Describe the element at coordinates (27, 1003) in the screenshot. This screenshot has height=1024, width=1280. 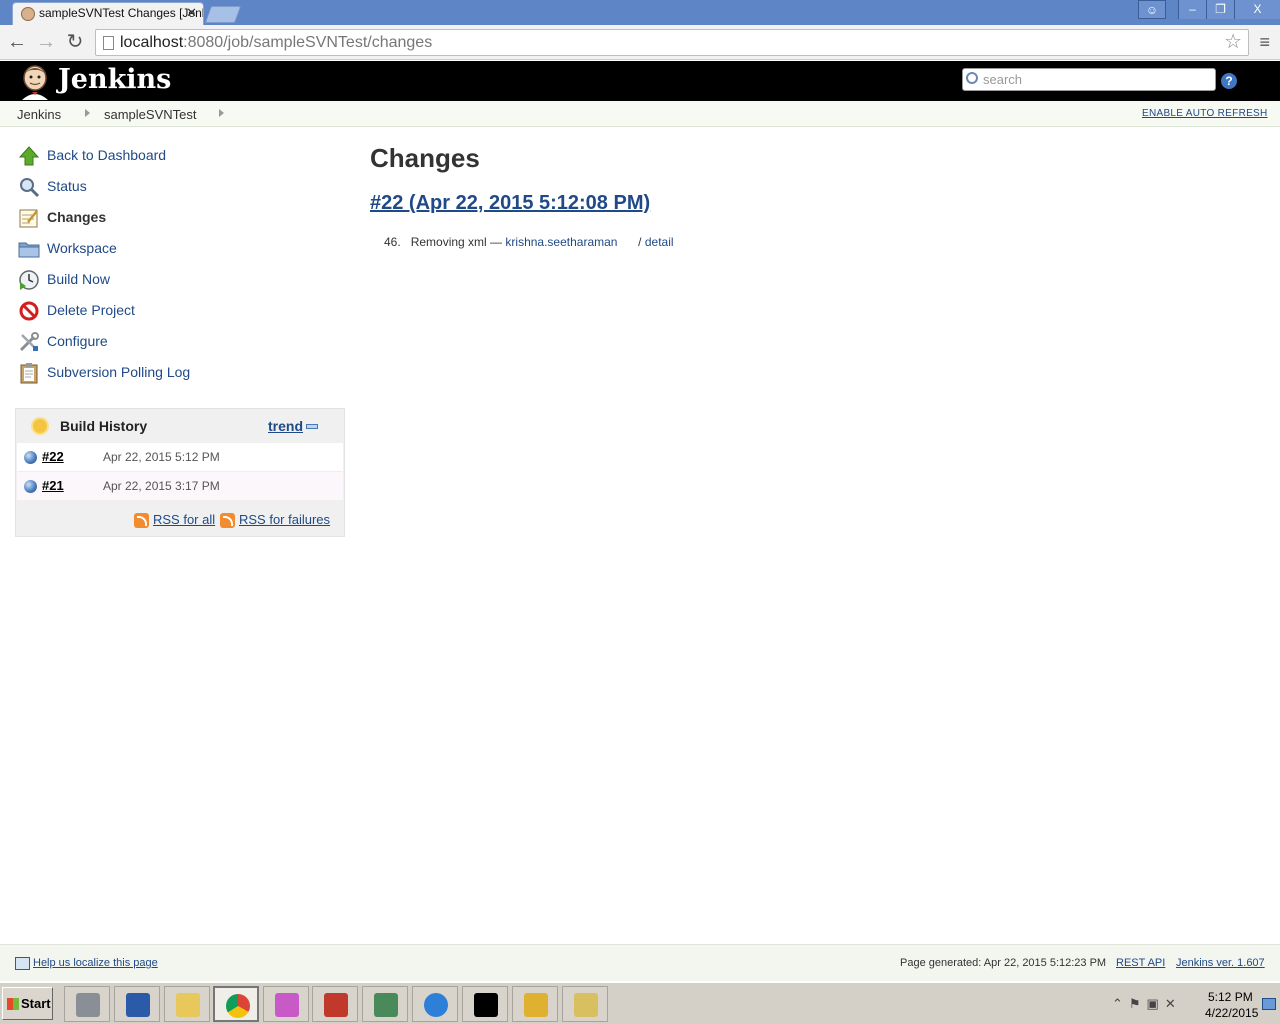
I see `start-button: Start` at that location.